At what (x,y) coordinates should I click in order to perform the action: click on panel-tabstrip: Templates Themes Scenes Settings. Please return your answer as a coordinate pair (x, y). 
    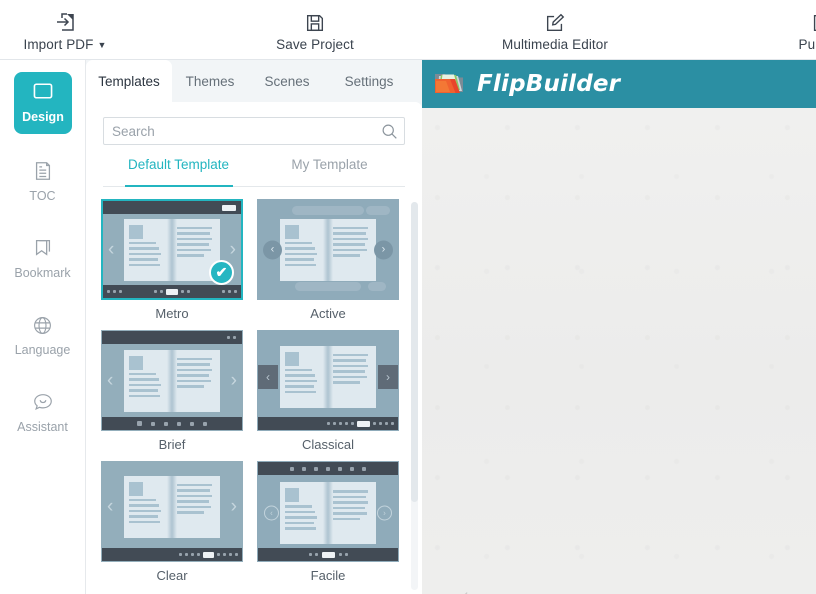
    Looking at the image, I should click on (254, 81).